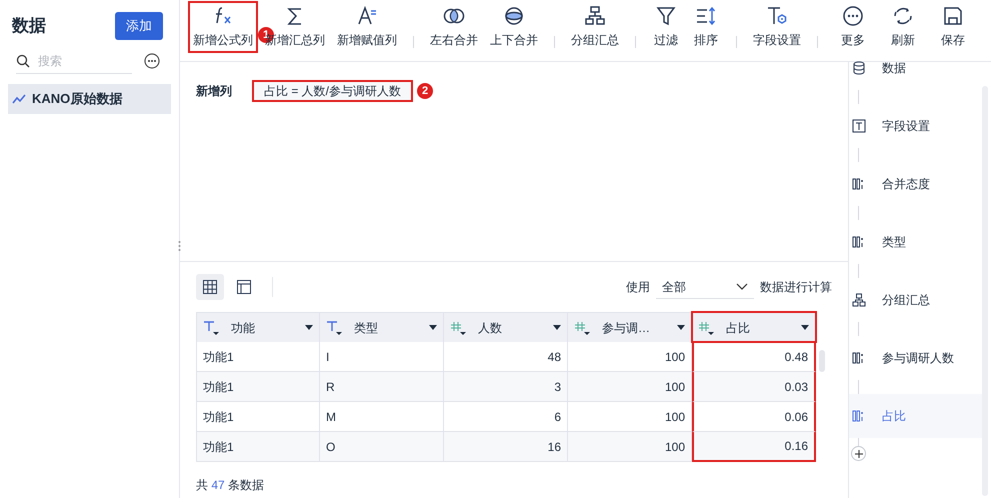 The height and width of the screenshot is (498, 991). Describe the element at coordinates (454, 27) in the screenshot. I see `toolbar-button: 左右合并` at that location.